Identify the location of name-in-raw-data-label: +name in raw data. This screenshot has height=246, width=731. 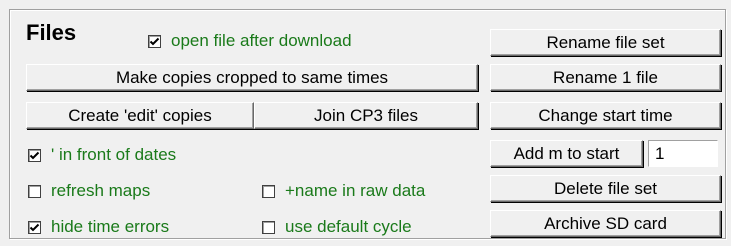
(355, 190).